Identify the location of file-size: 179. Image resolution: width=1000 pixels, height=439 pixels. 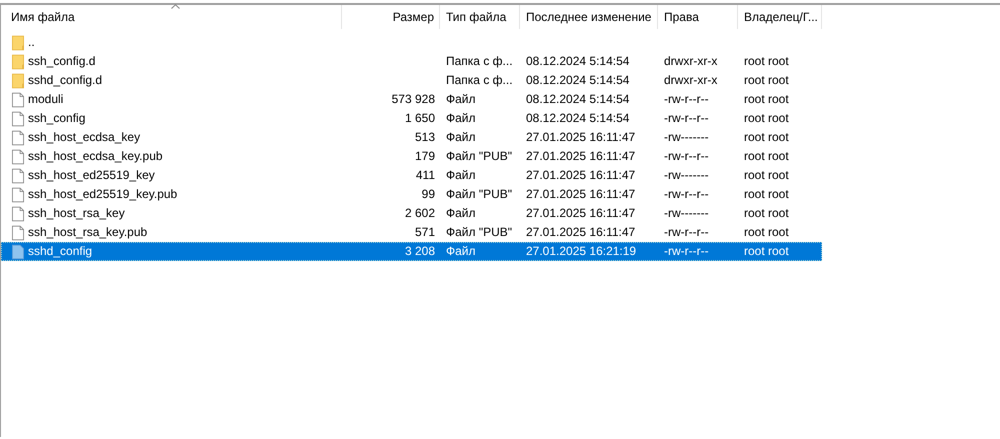
(424, 156).